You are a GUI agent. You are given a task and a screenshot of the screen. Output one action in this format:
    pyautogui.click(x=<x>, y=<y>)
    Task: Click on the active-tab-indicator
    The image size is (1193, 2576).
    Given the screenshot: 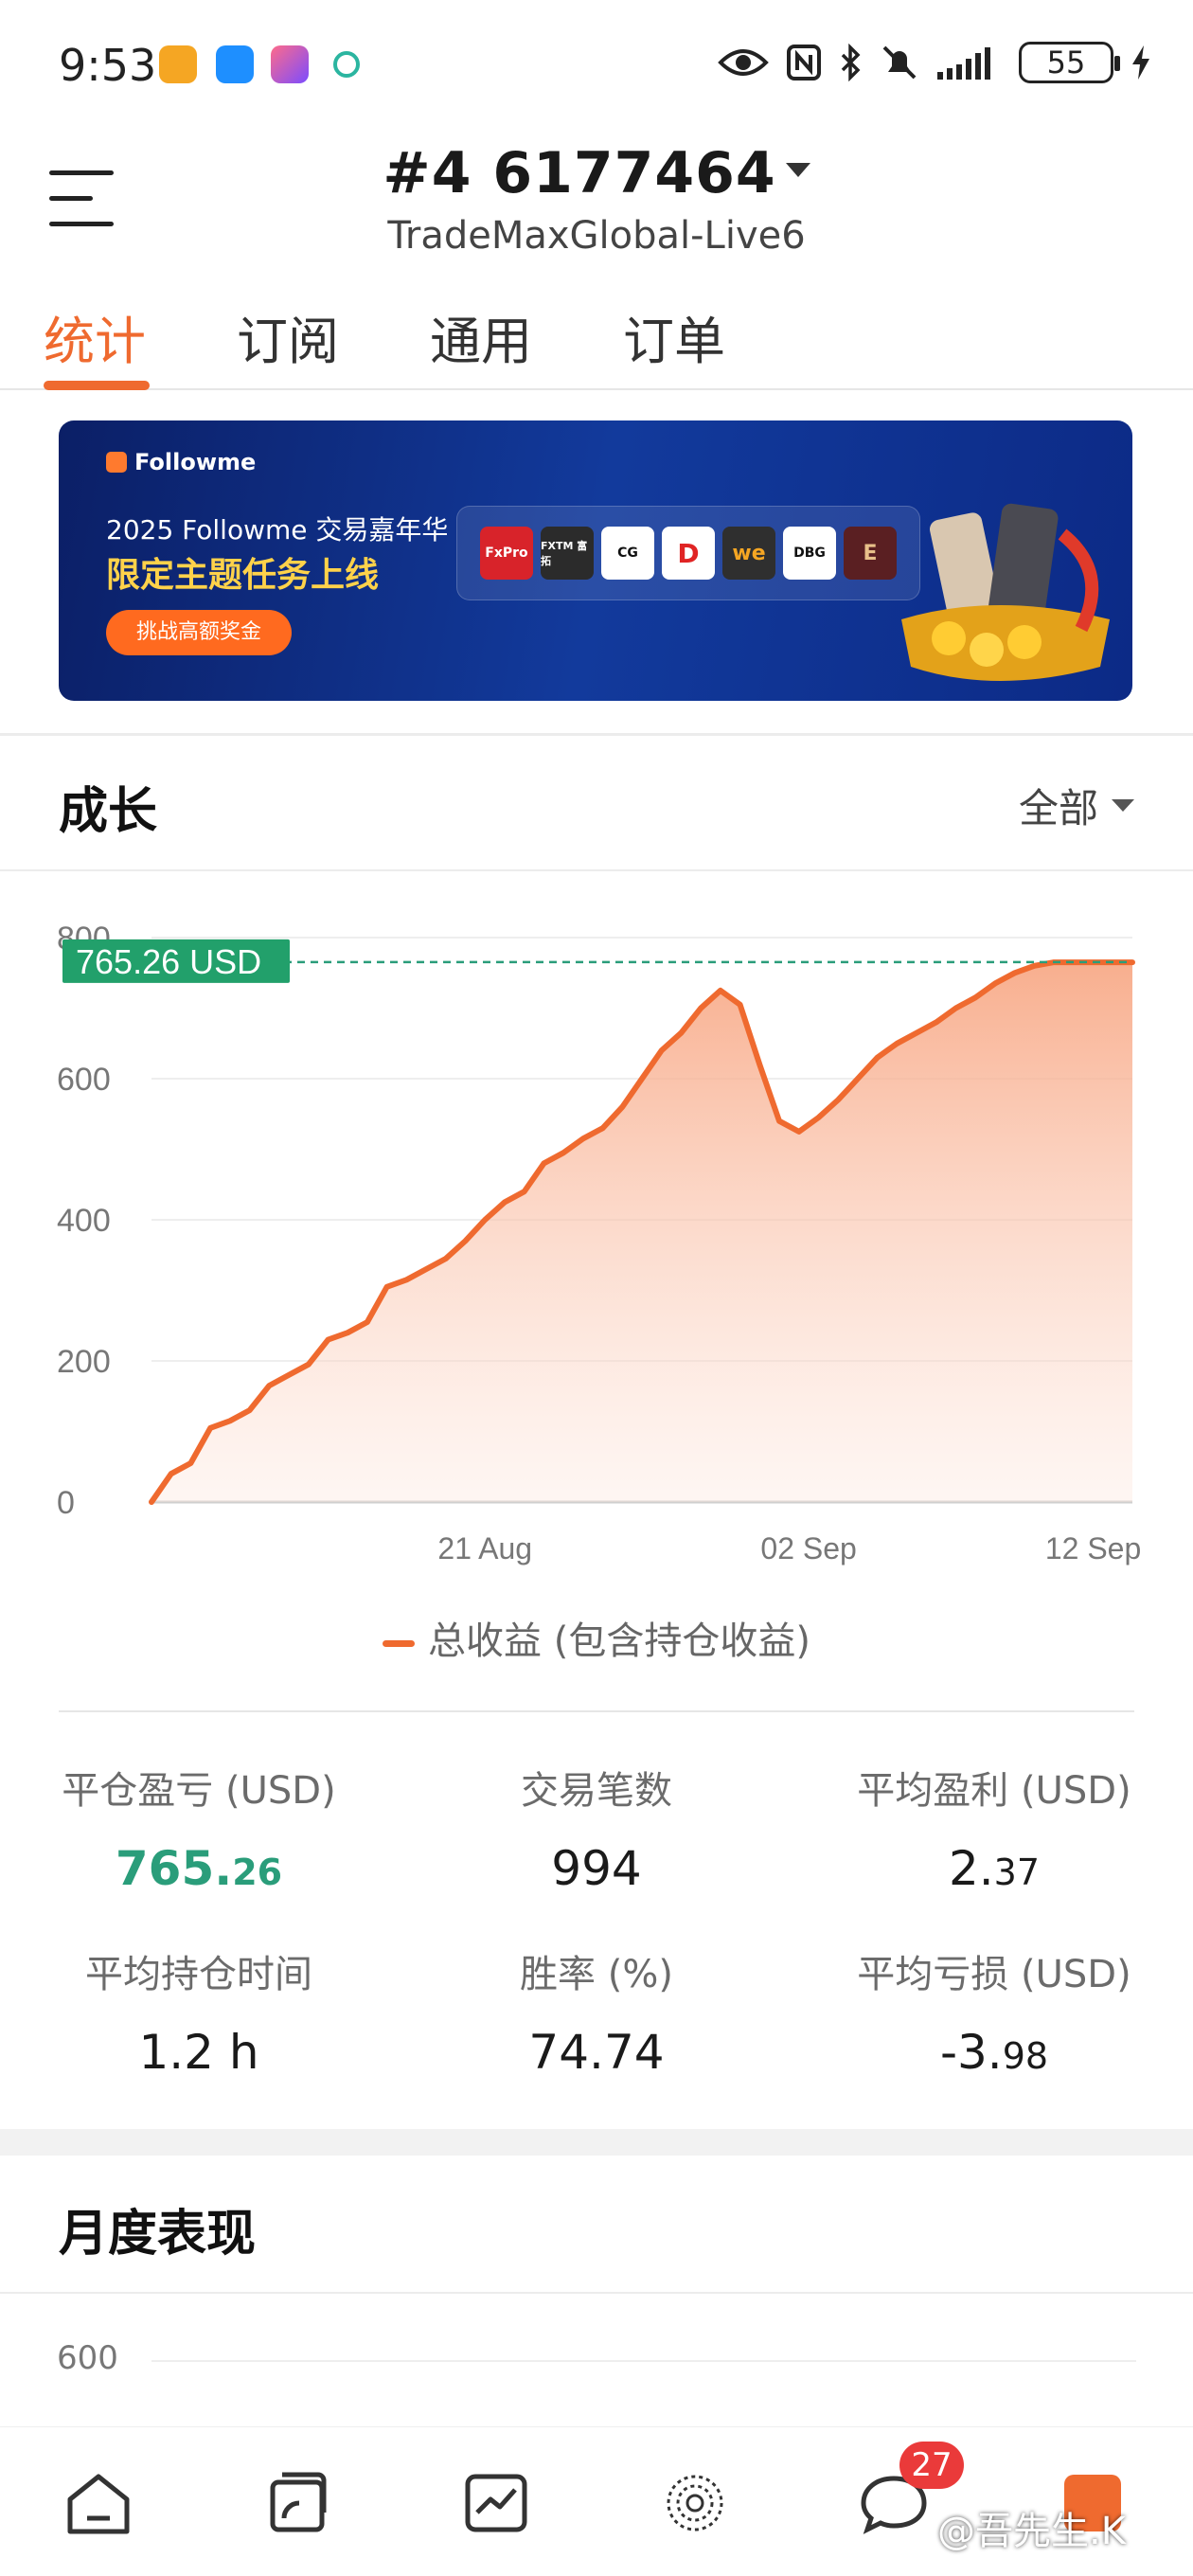 What is the action you would take?
    pyautogui.click(x=97, y=385)
    